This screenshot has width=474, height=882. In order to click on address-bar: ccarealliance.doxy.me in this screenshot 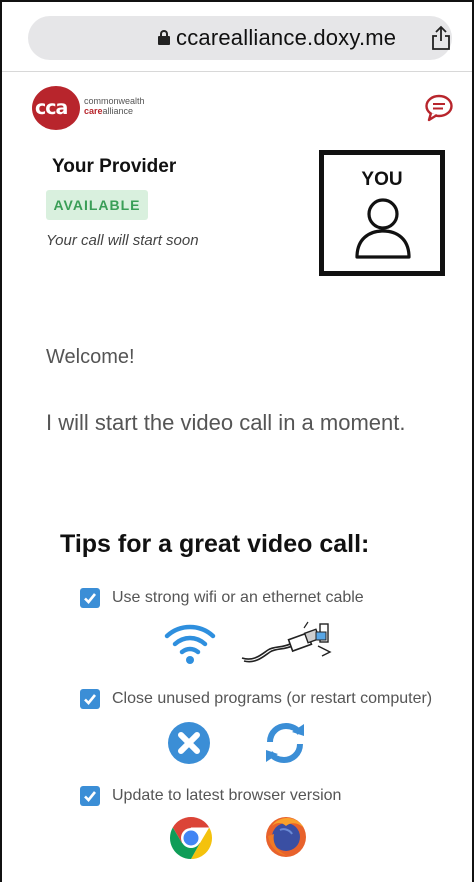, I will do `click(240, 38)`.